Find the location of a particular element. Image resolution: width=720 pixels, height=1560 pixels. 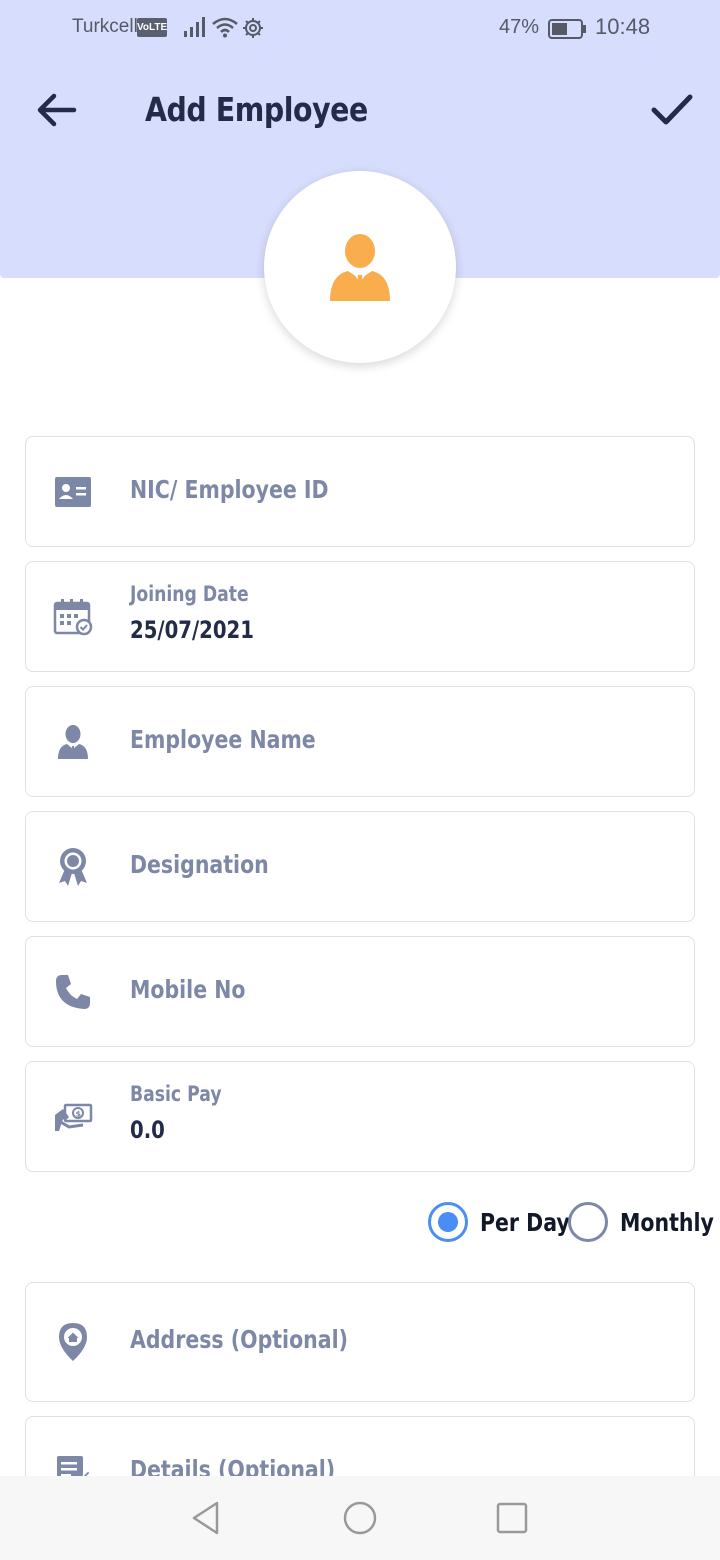

nav-recents-icon is located at coordinates (512, 1518).